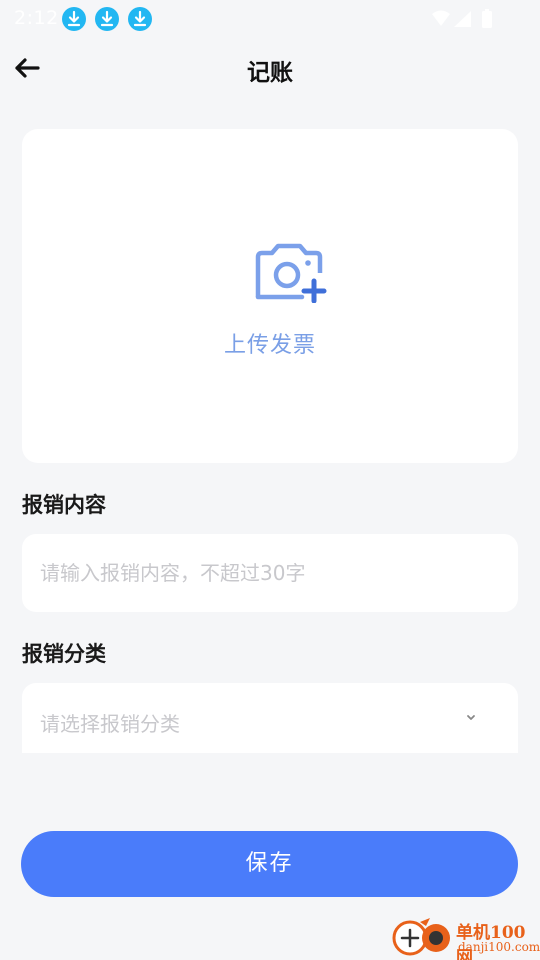 Image resolution: width=540 pixels, height=960 pixels. What do you see at coordinates (487, 19) in the screenshot?
I see `battery-icon` at bounding box center [487, 19].